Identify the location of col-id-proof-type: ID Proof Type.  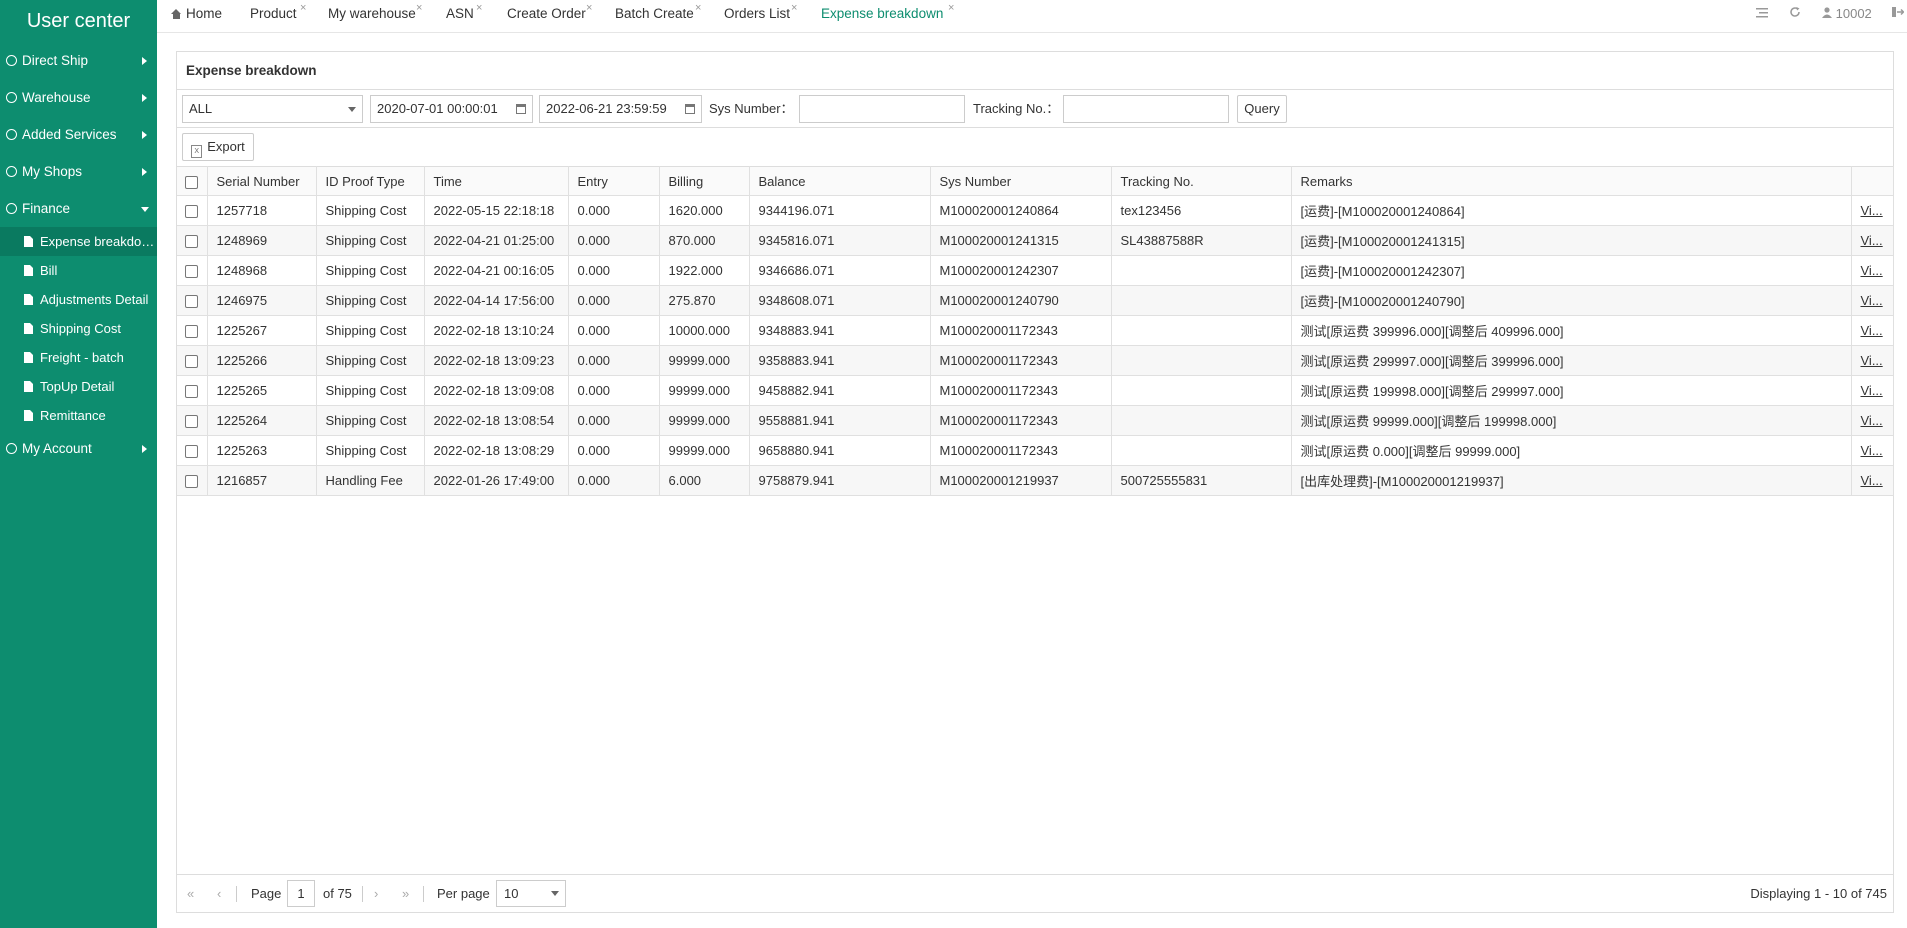
(370, 181).